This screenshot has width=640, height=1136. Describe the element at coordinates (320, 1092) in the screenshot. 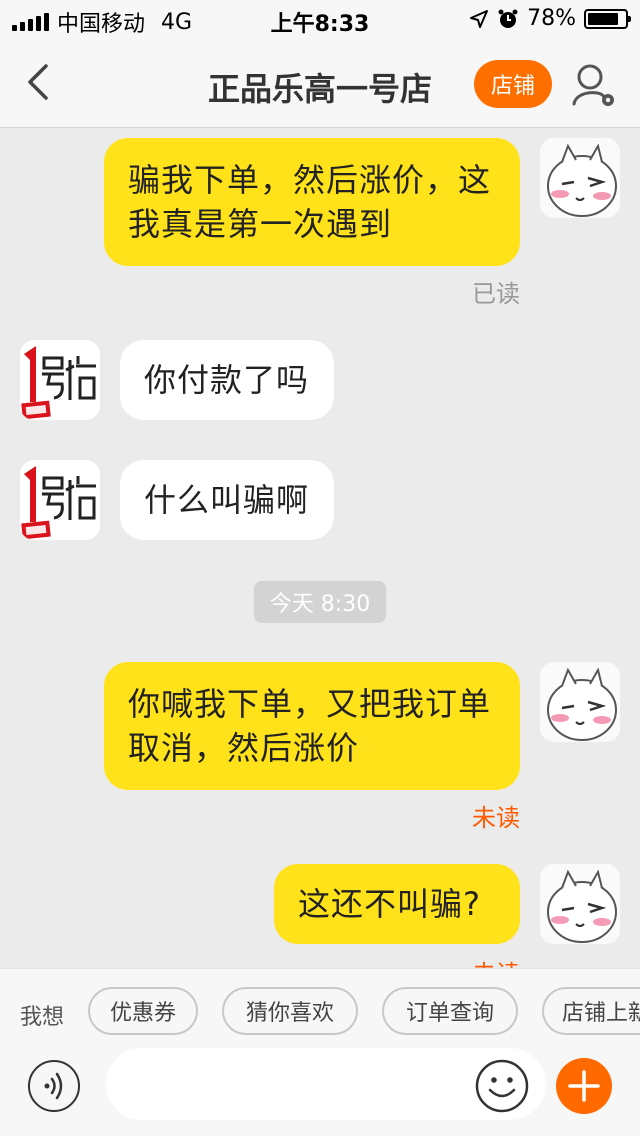

I see `input-bar` at that location.